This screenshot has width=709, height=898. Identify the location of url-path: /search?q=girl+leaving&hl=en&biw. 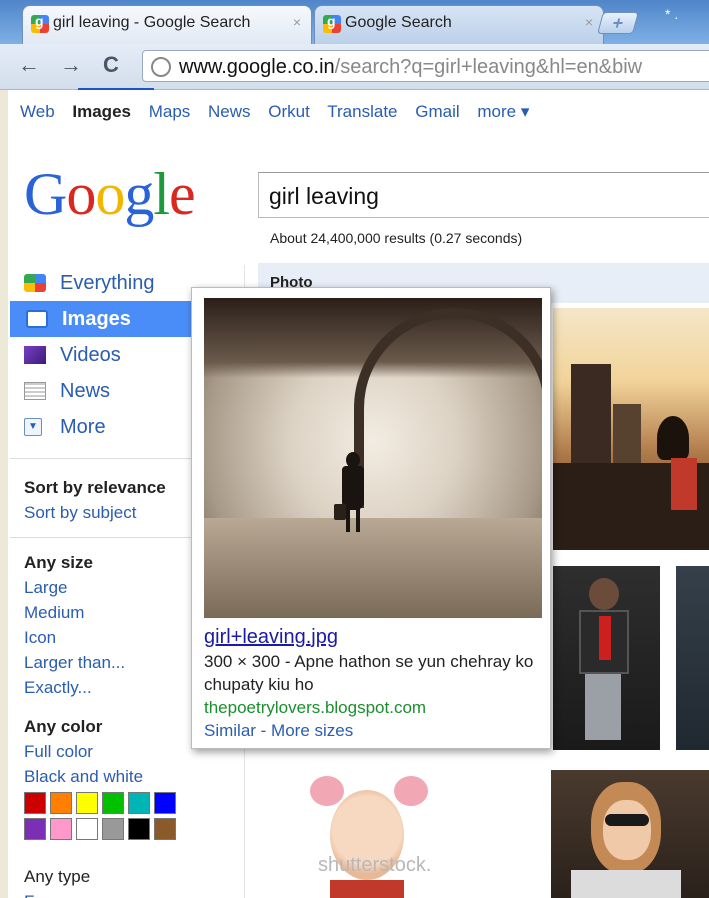
(488, 67).